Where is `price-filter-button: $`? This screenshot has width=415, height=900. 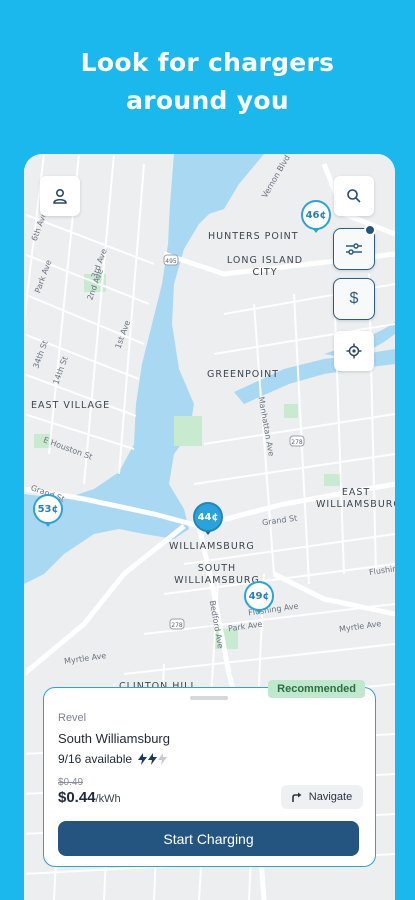
price-filter-button: $ is located at coordinates (354, 299).